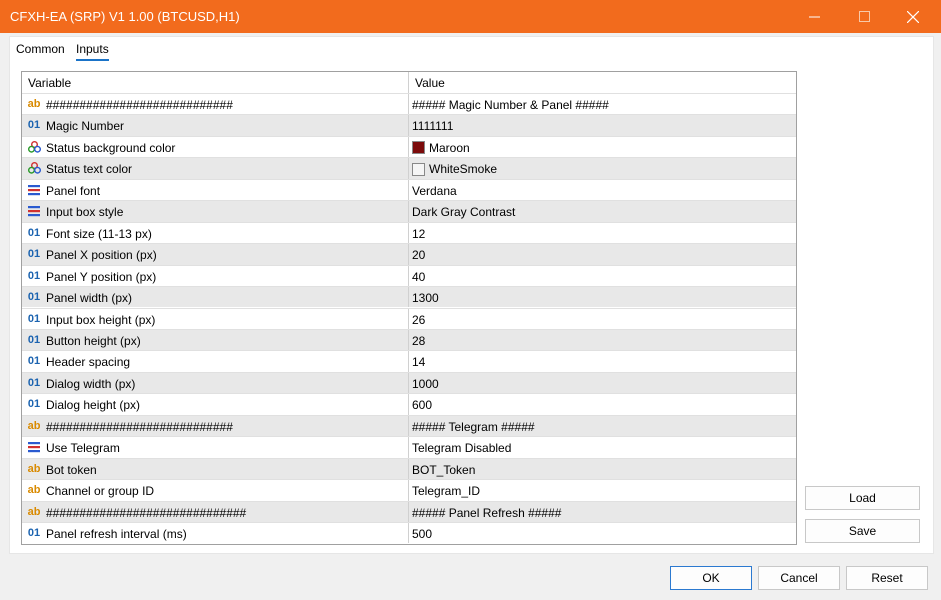 This screenshot has width=941, height=600. Describe the element at coordinates (422, 405) in the screenshot. I see `value-cell: 600` at that location.